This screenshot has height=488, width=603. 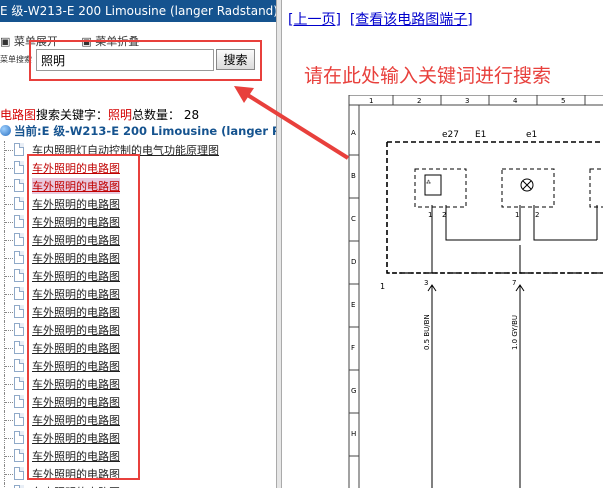 What do you see at coordinates (120, 115) in the screenshot?
I see `summary-keyword: 照明` at bounding box center [120, 115].